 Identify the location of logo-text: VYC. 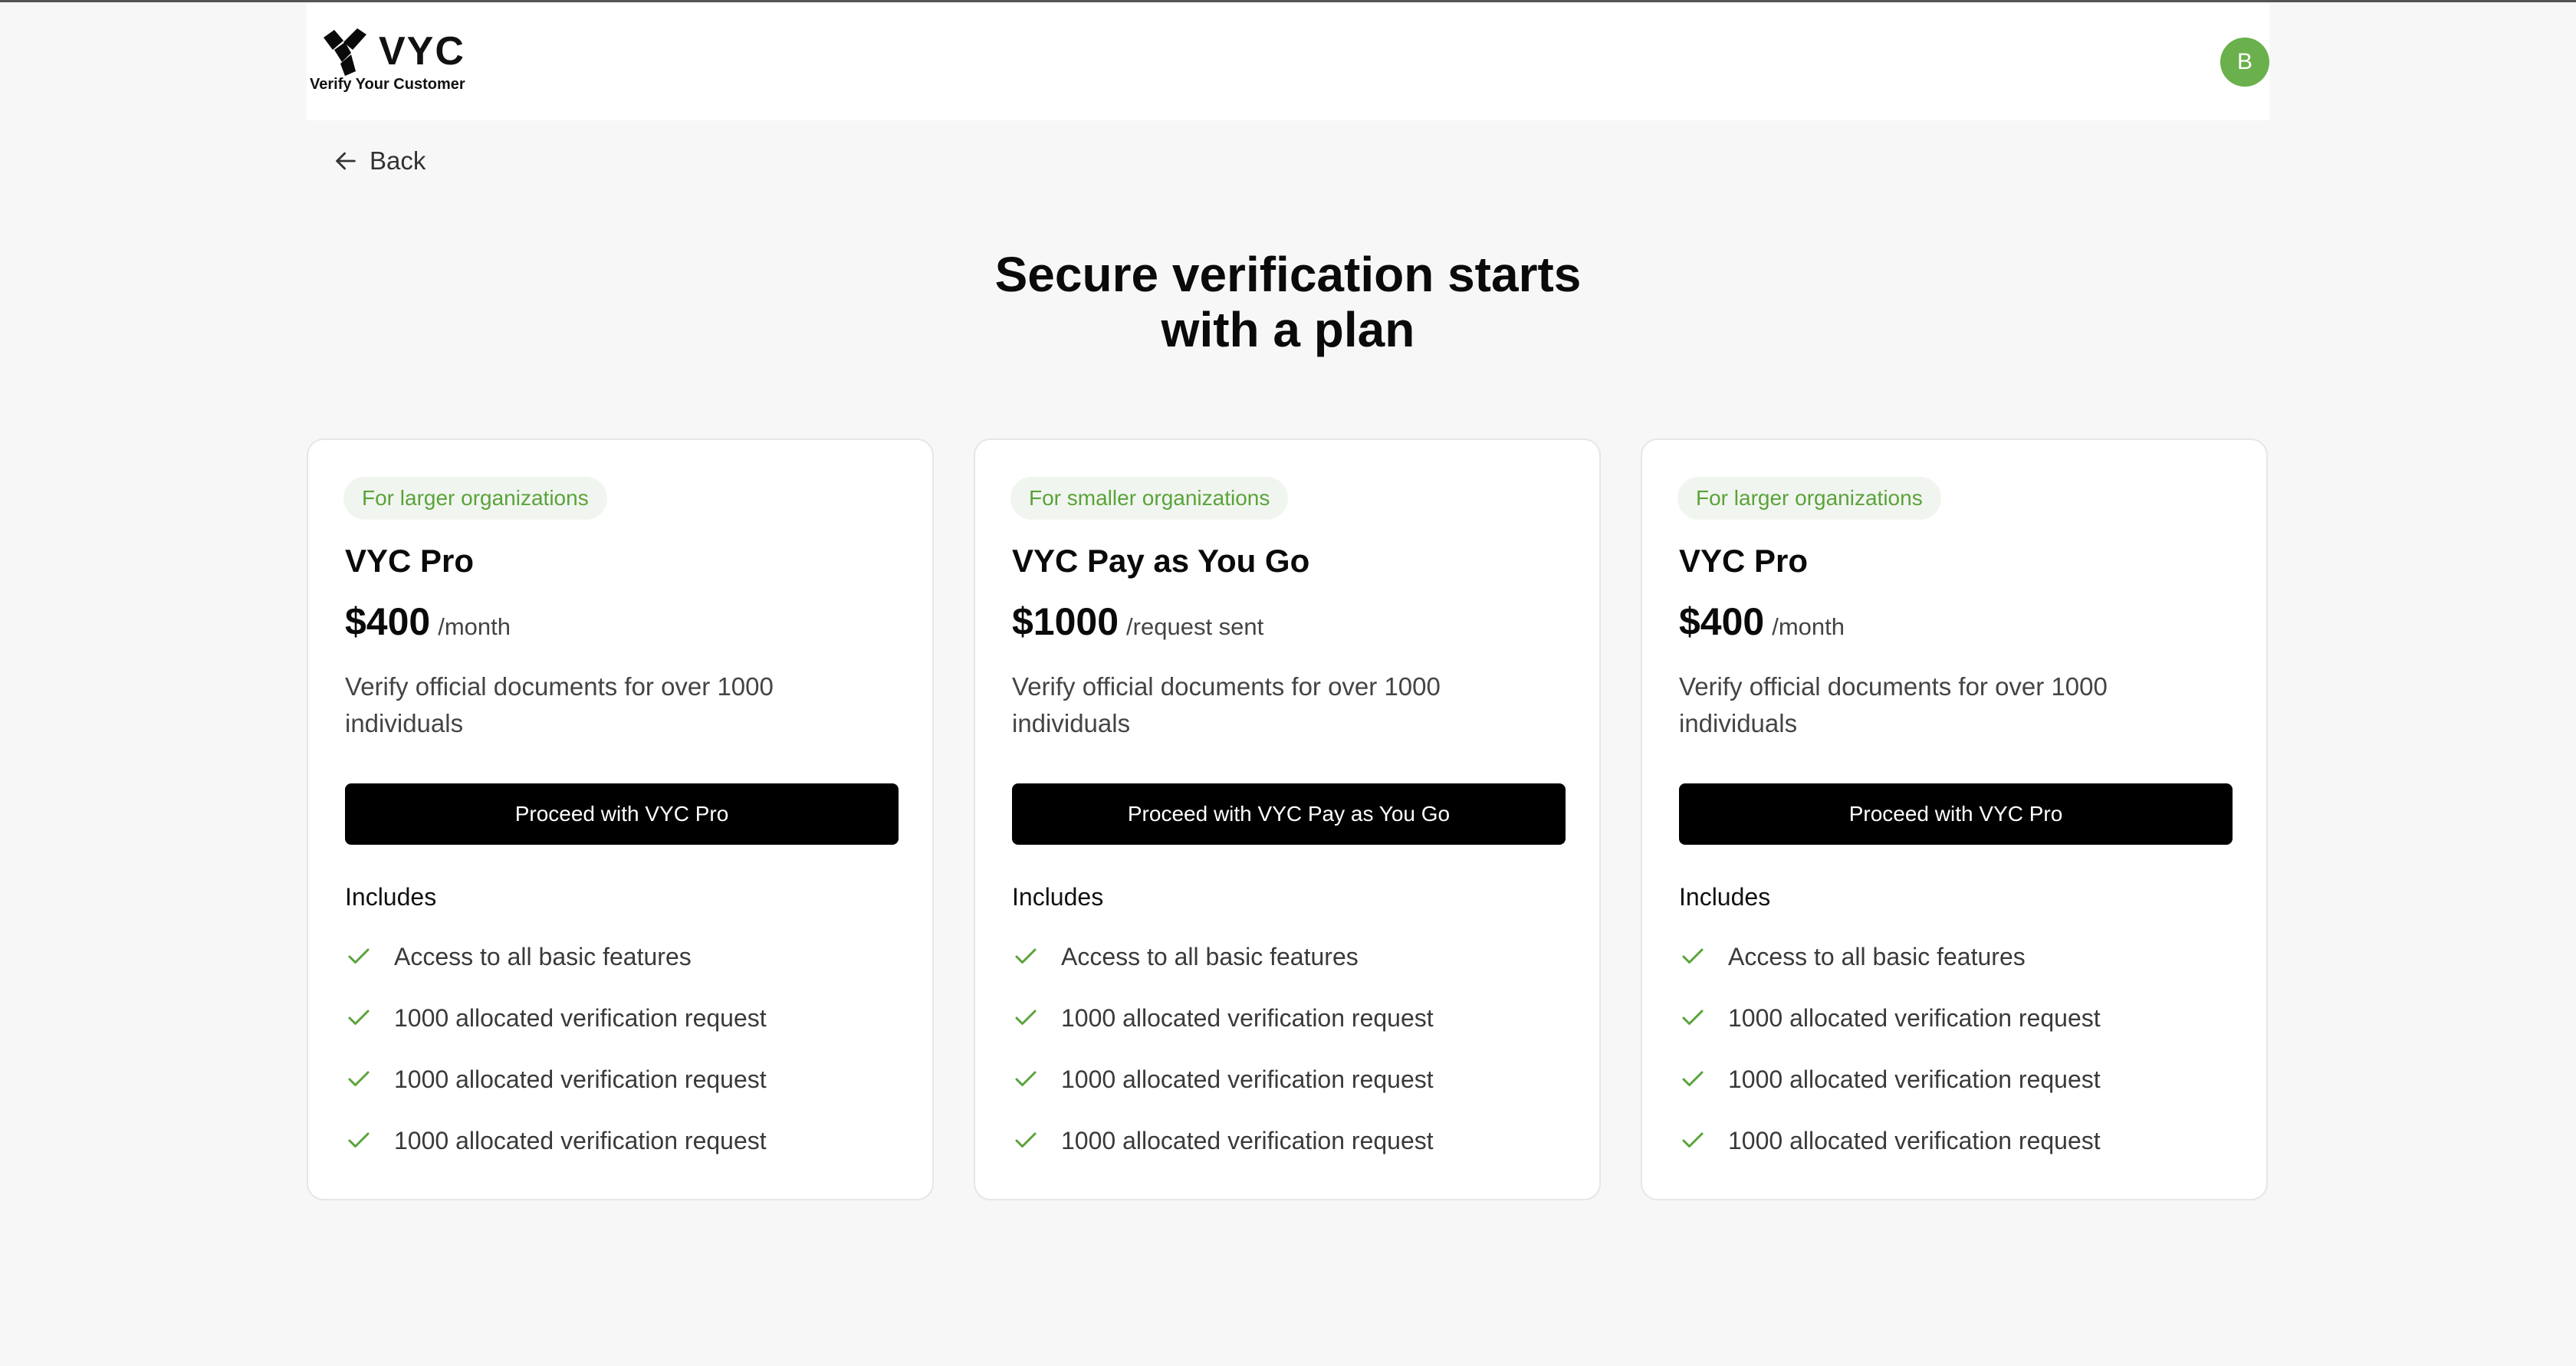
(422, 51).